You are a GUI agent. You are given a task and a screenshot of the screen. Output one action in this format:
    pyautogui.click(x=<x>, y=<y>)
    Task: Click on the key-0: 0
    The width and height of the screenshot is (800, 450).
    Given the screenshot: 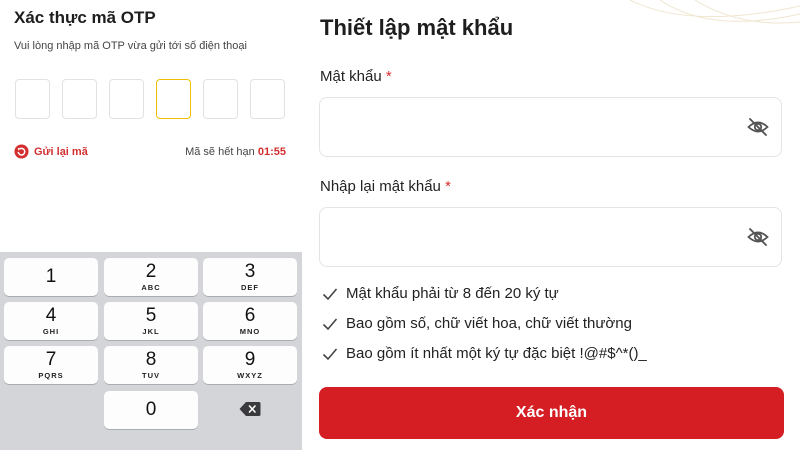 What is the action you would take?
    pyautogui.click(x=151, y=410)
    